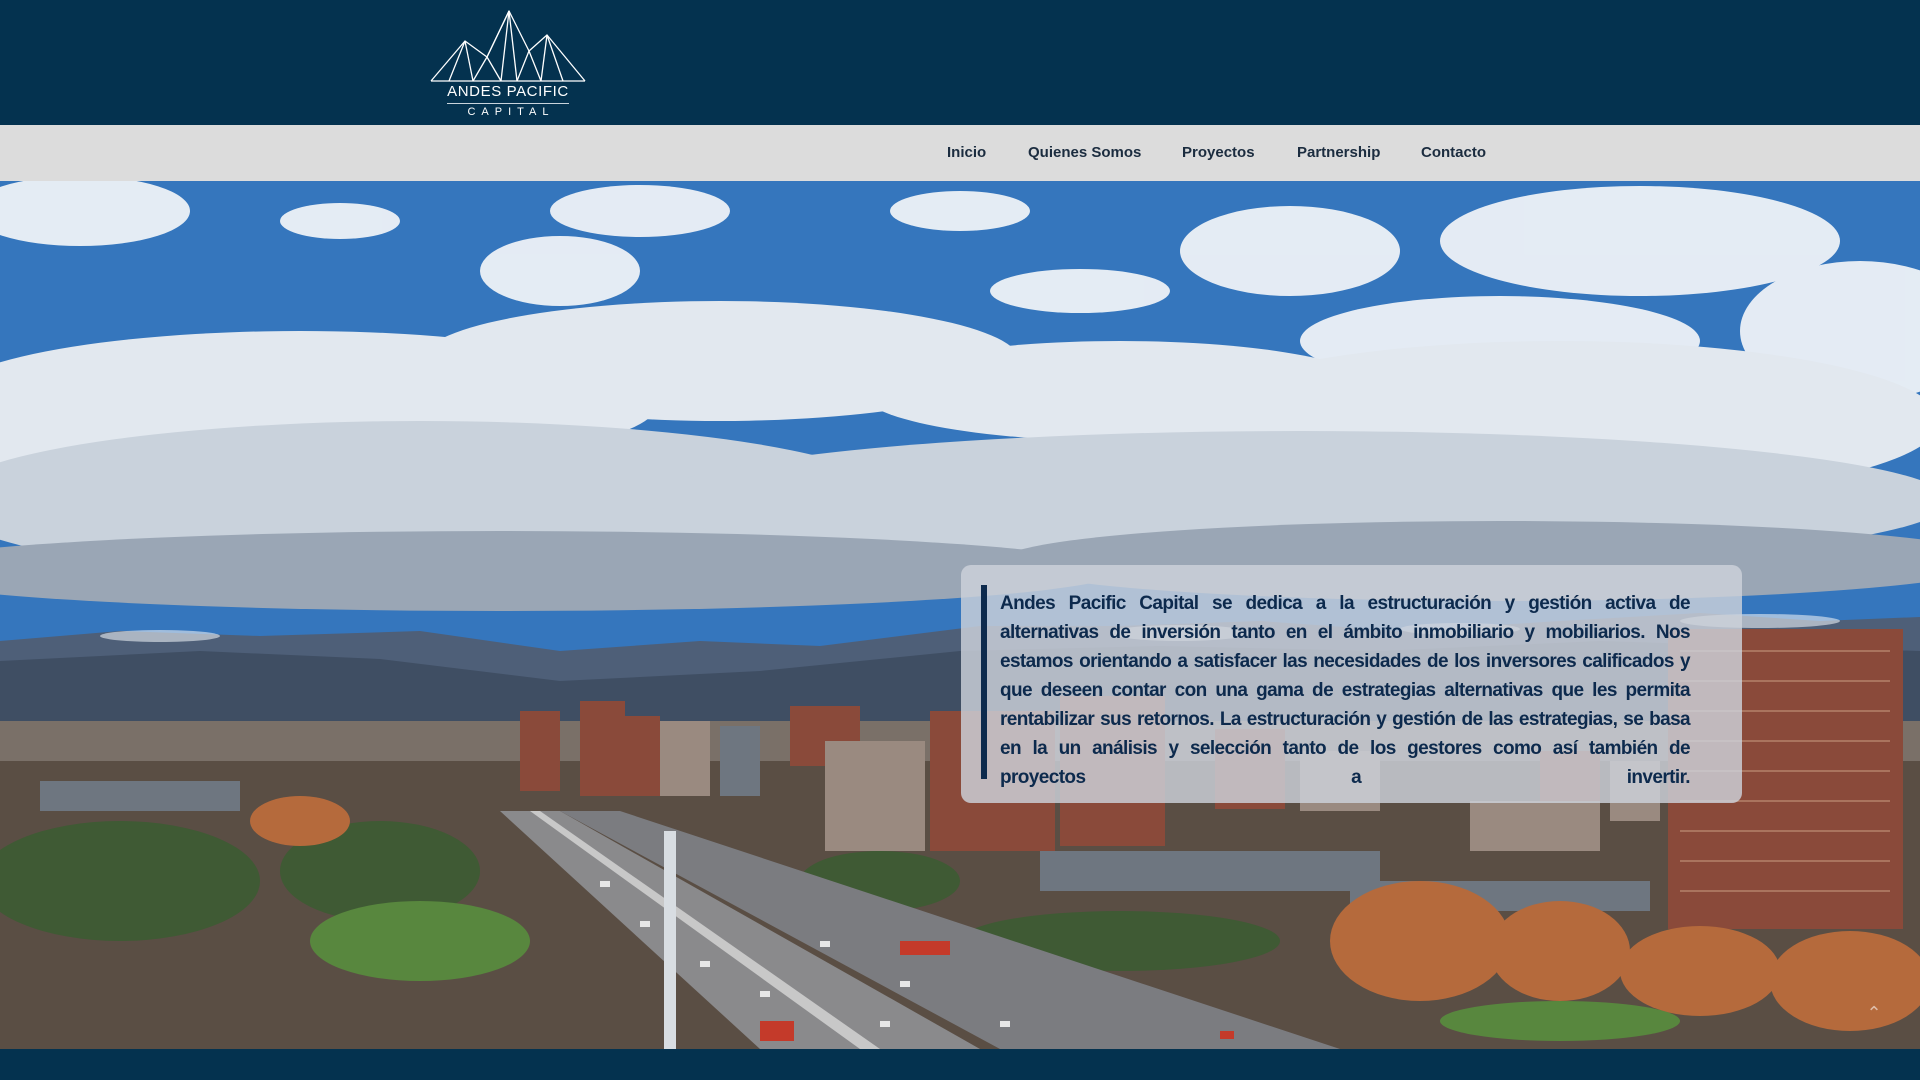  Describe the element at coordinates (1874, 1013) in the screenshot. I see `chevron-up-icon: ⌃` at that location.